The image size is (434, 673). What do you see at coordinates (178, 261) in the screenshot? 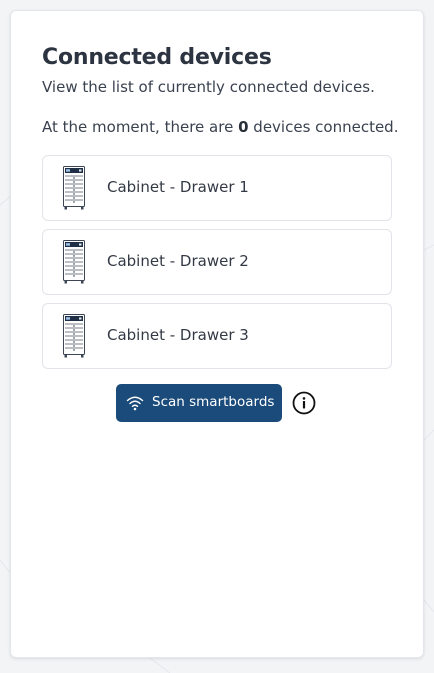
I see `device-label: Cabinet - Drawer 2` at bounding box center [178, 261].